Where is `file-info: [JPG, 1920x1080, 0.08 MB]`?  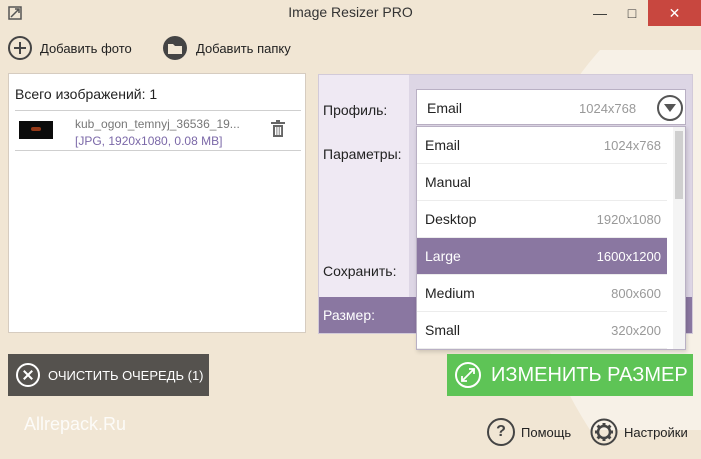
file-info: [JPG, 1920x1080, 0.08 MB] is located at coordinates (149, 141).